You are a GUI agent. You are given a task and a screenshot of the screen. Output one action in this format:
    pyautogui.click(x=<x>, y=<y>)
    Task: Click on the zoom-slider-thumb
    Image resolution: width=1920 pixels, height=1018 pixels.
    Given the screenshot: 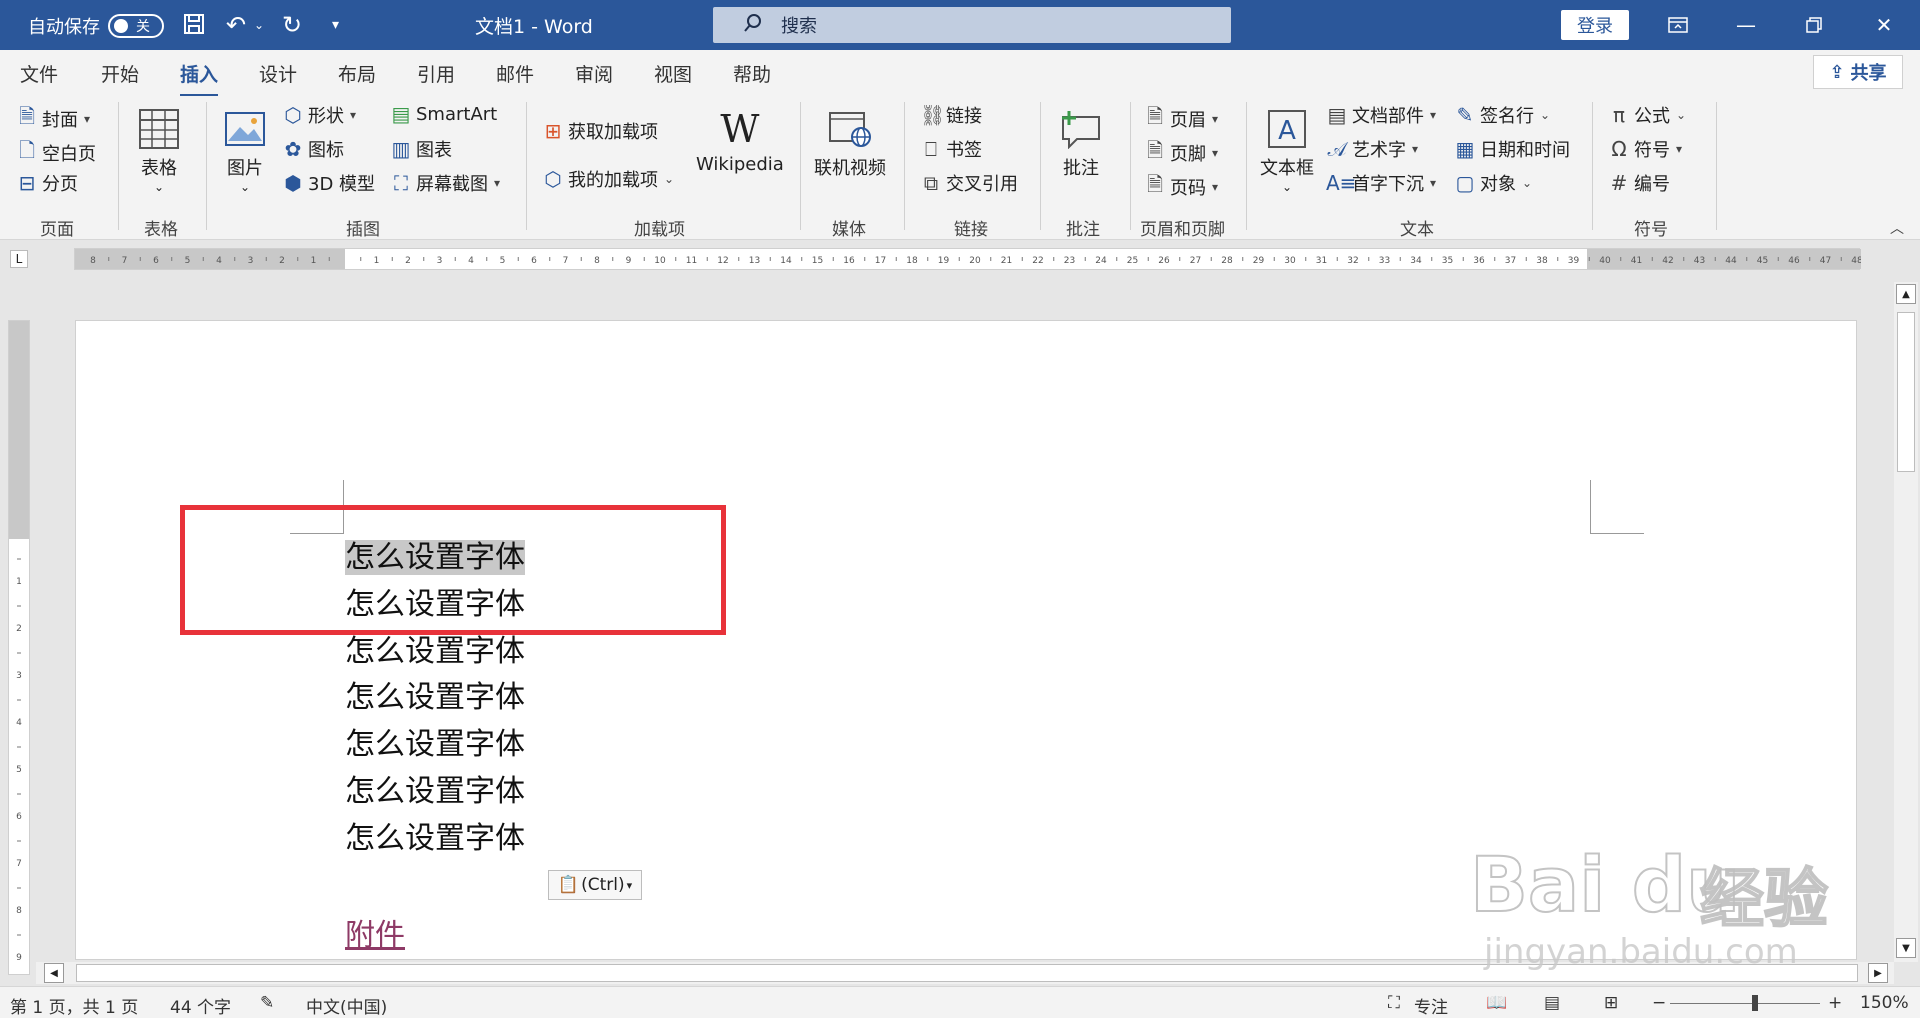 What is the action you would take?
    pyautogui.click(x=1755, y=1003)
    